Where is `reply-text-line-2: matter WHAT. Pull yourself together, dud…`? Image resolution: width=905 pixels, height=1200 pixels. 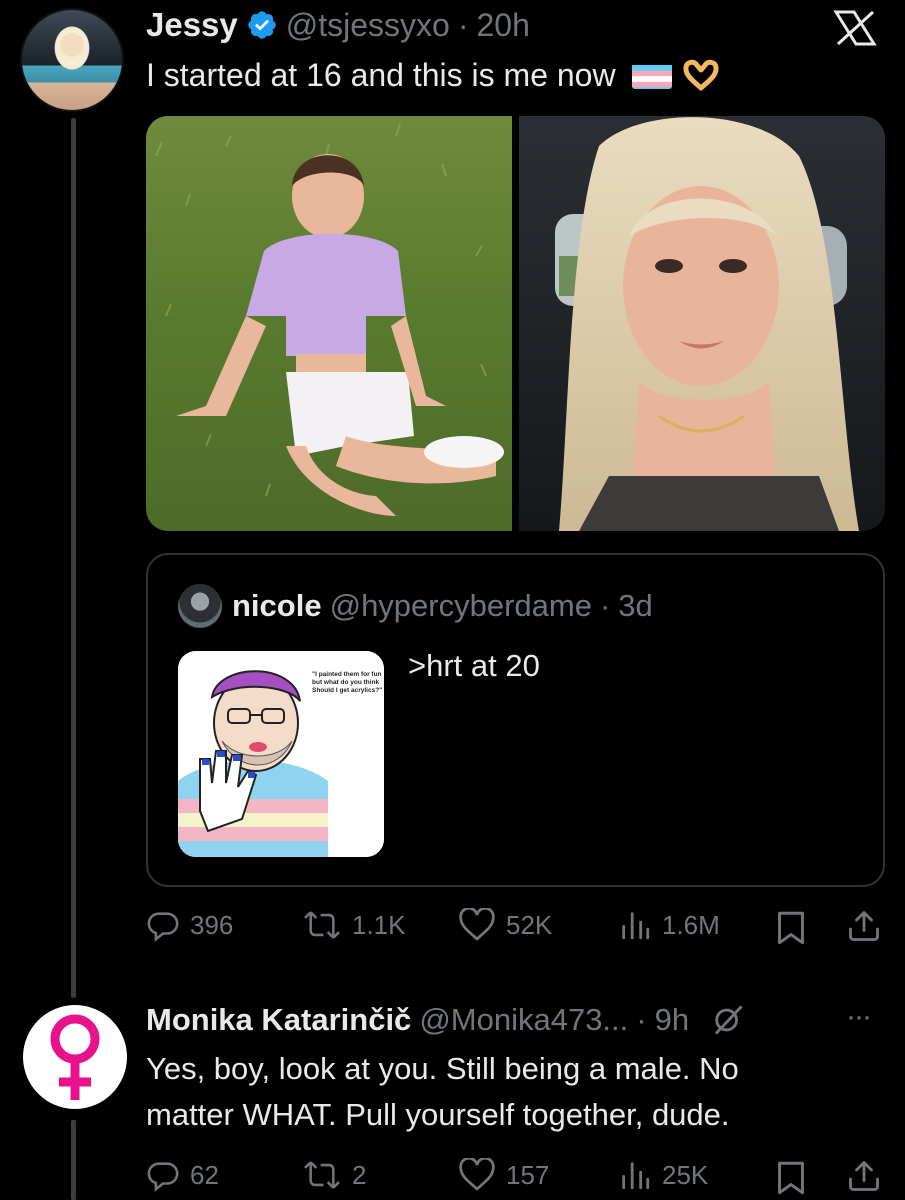
reply-text-line-2: matter WHAT. Pull yourself together, dud… is located at coordinates (438, 1114).